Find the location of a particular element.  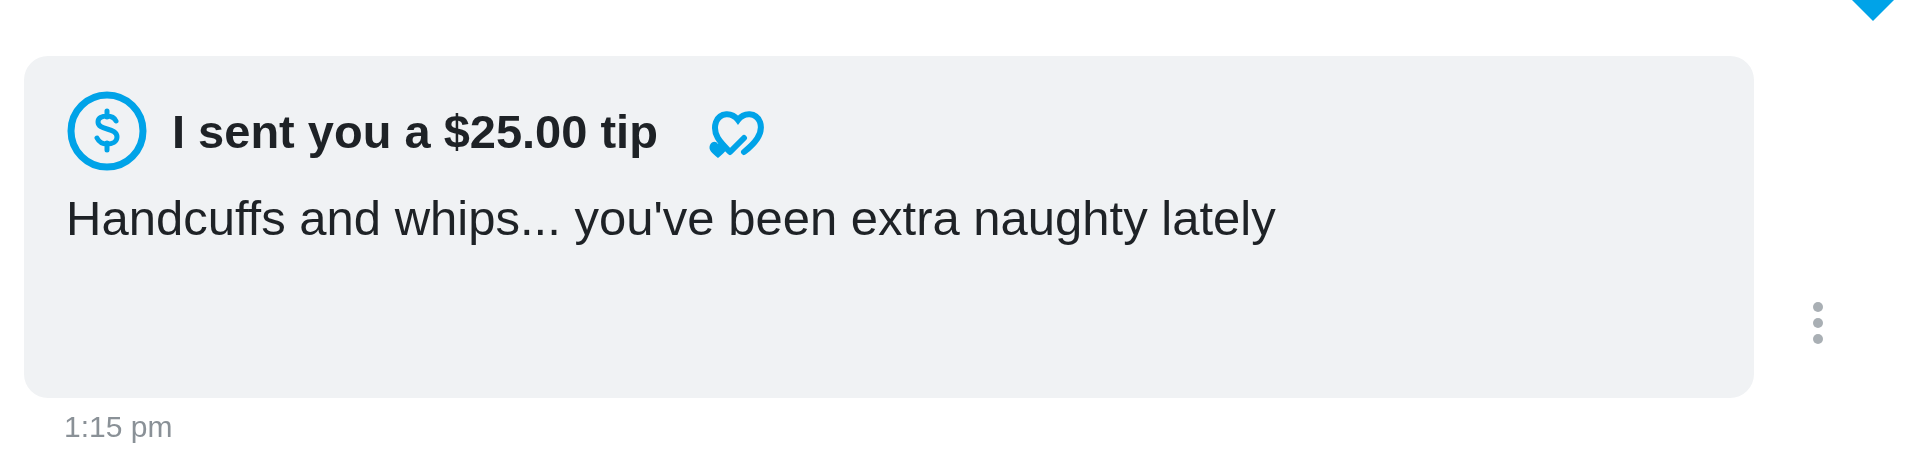

message-time: 1:15 pm is located at coordinates (118, 426).